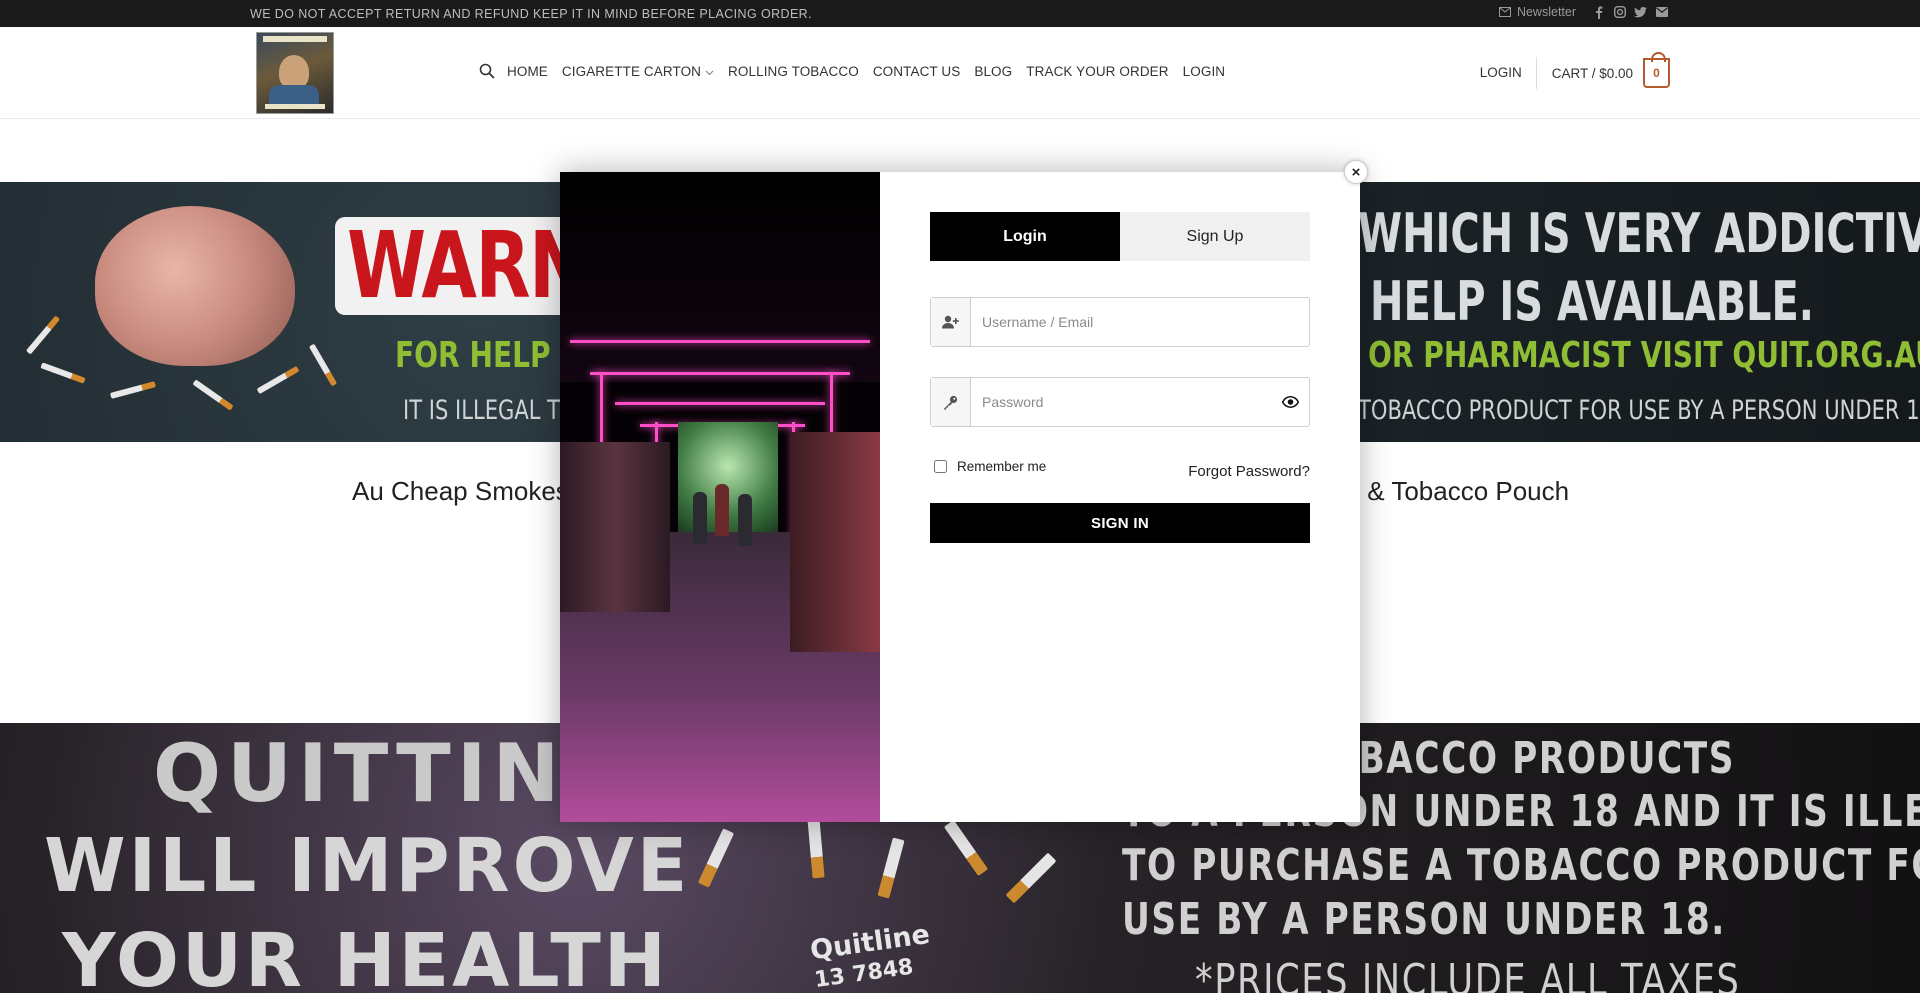 This screenshot has height=993, width=1920. I want to click on forgot-password-link: Forgot Password?, so click(1249, 471).